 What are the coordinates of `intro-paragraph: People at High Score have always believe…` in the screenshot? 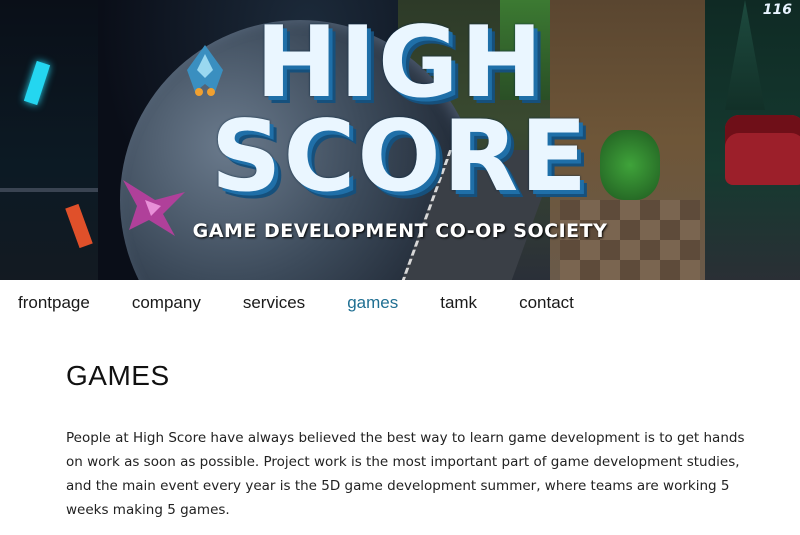 It's located at (405, 474).